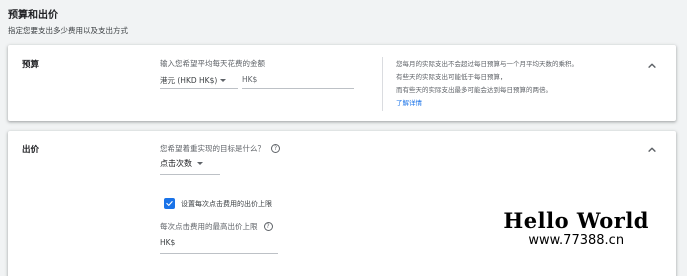  I want to click on budget-help-line: 而有些天的实际支出最多可能会达到每日预算的两倍。, so click(474, 90).